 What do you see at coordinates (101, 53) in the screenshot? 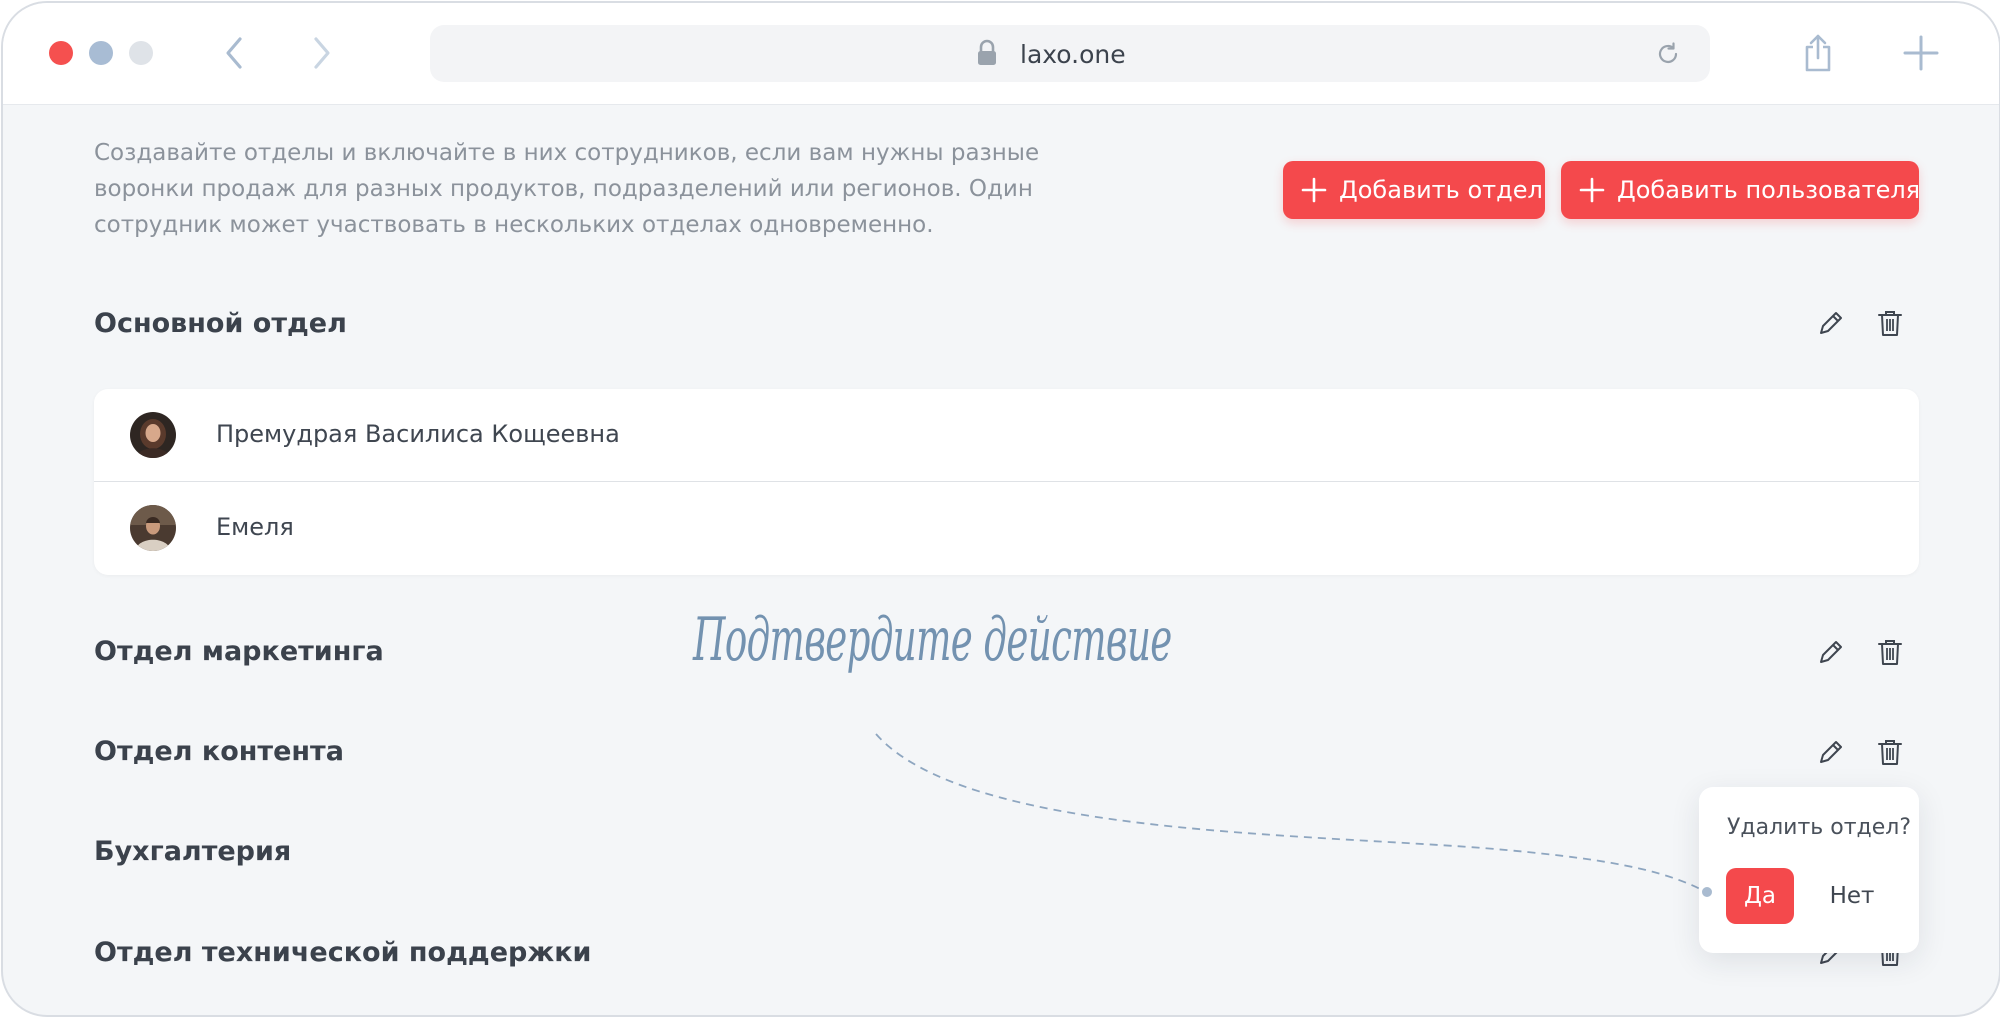
I see `minimize-window-button` at bounding box center [101, 53].